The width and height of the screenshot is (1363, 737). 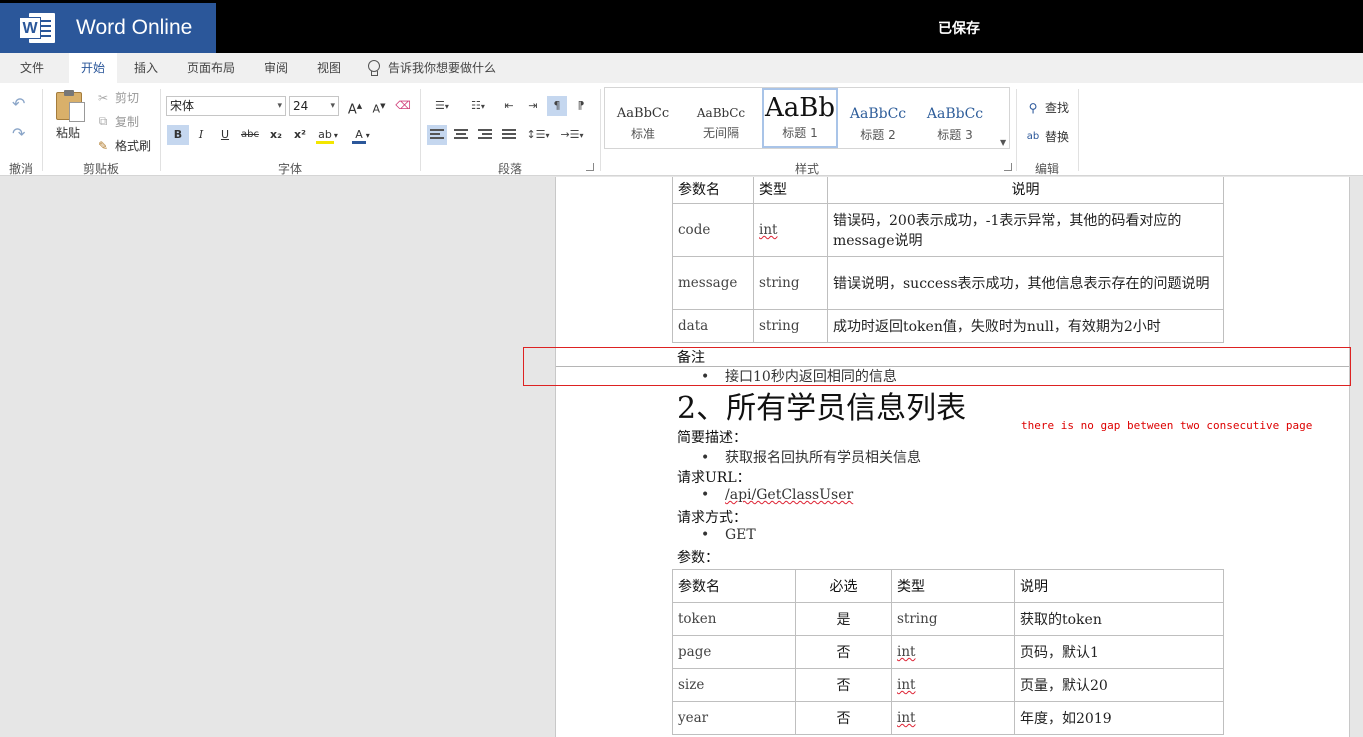 What do you see at coordinates (509, 106) in the screenshot?
I see `decrease-indent-icon: ⇤` at bounding box center [509, 106].